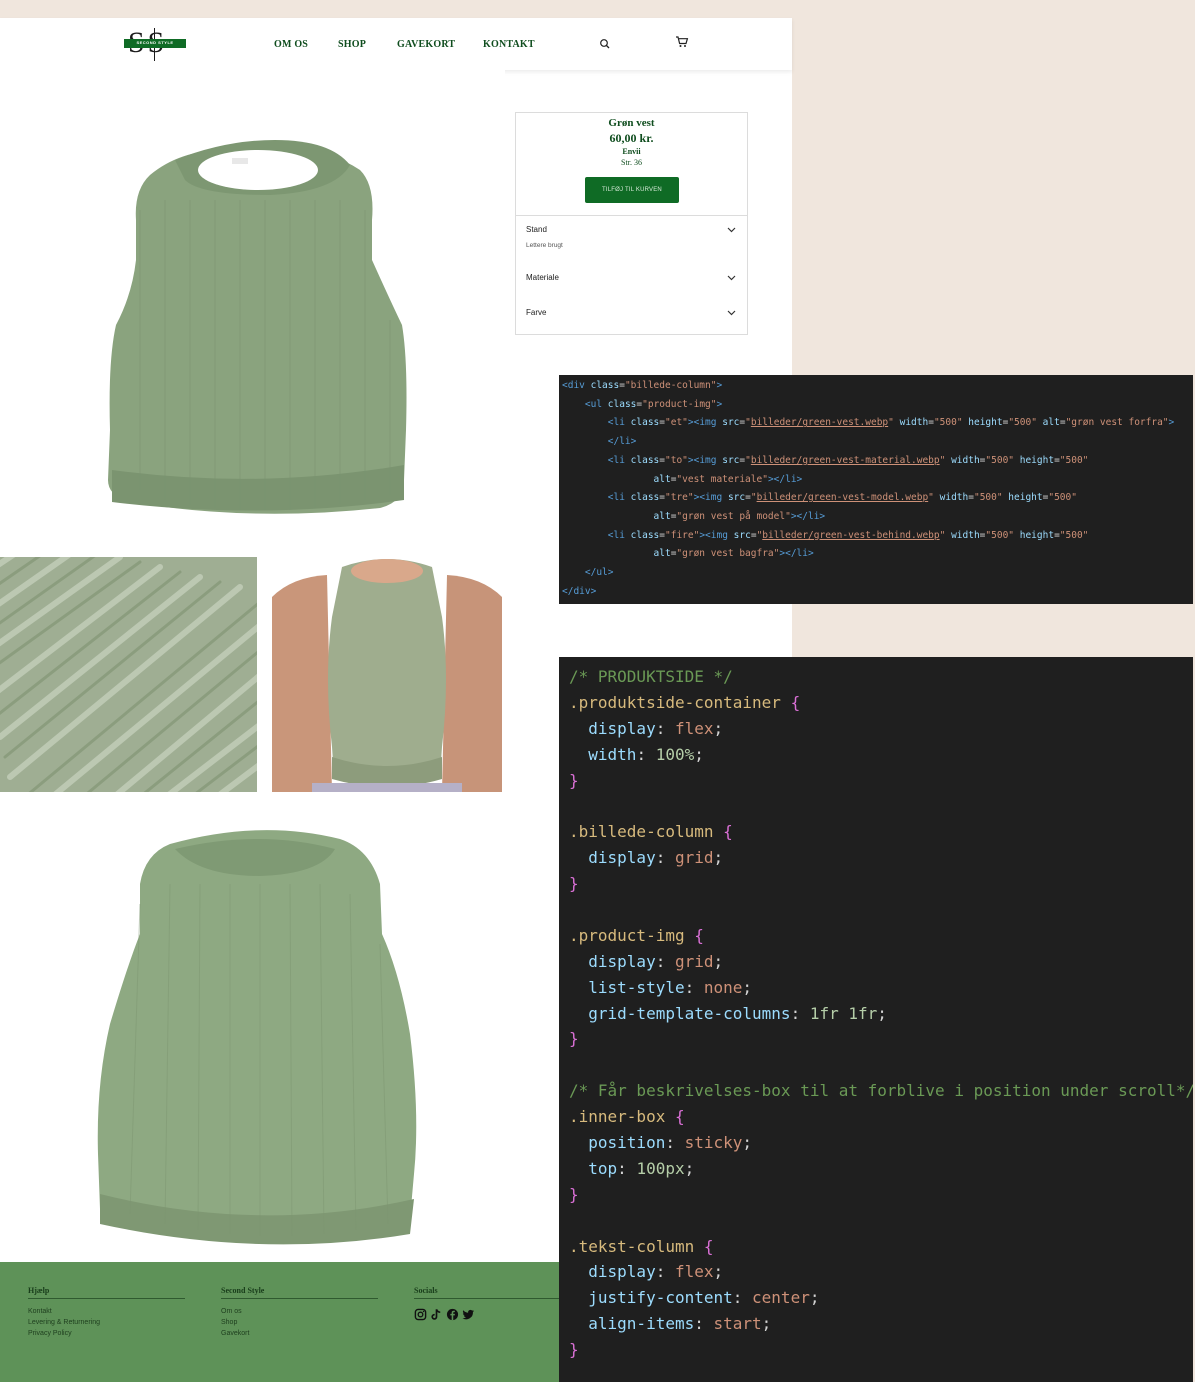 This screenshot has width=1195, height=1382. Describe the element at coordinates (781, 1298) in the screenshot. I see `code-token: center` at that location.